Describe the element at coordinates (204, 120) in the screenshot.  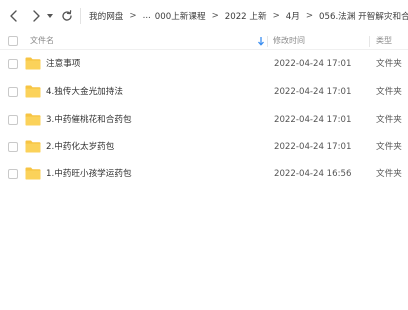
I see `file-row: 3.中药催桃花和合药包 2022-04-24 17:01 文件夹` at that location.